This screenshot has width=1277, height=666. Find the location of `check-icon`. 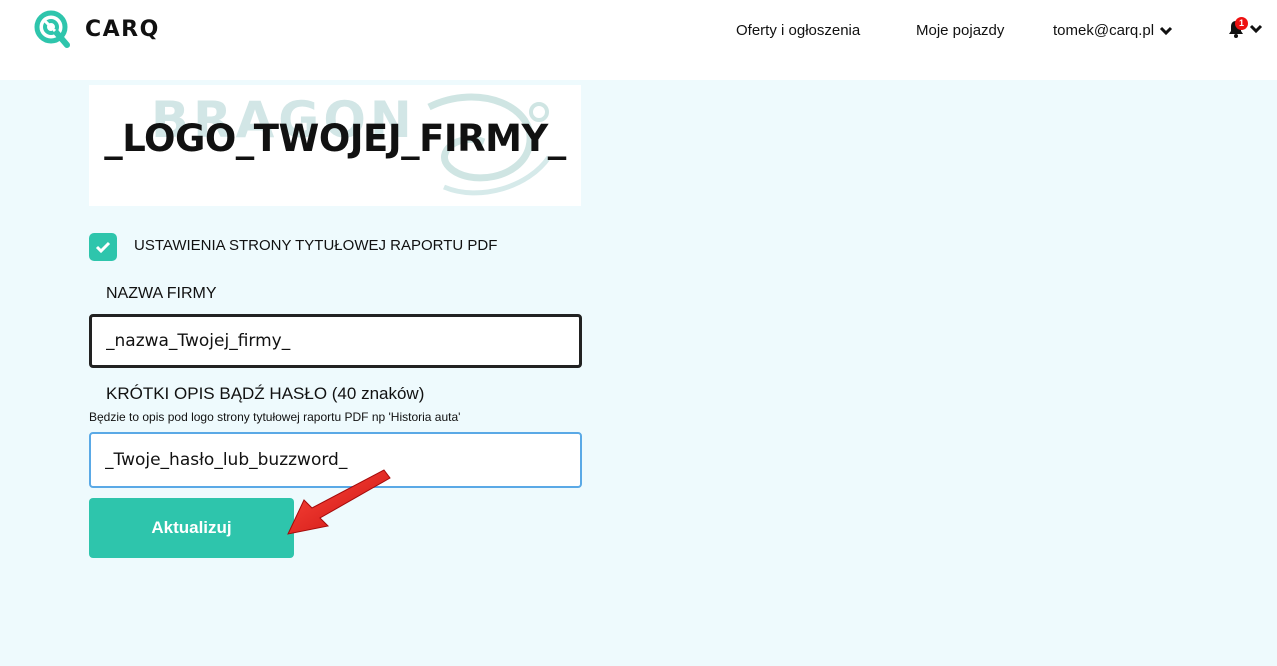

check-icon is located at coordinates (103, 247).